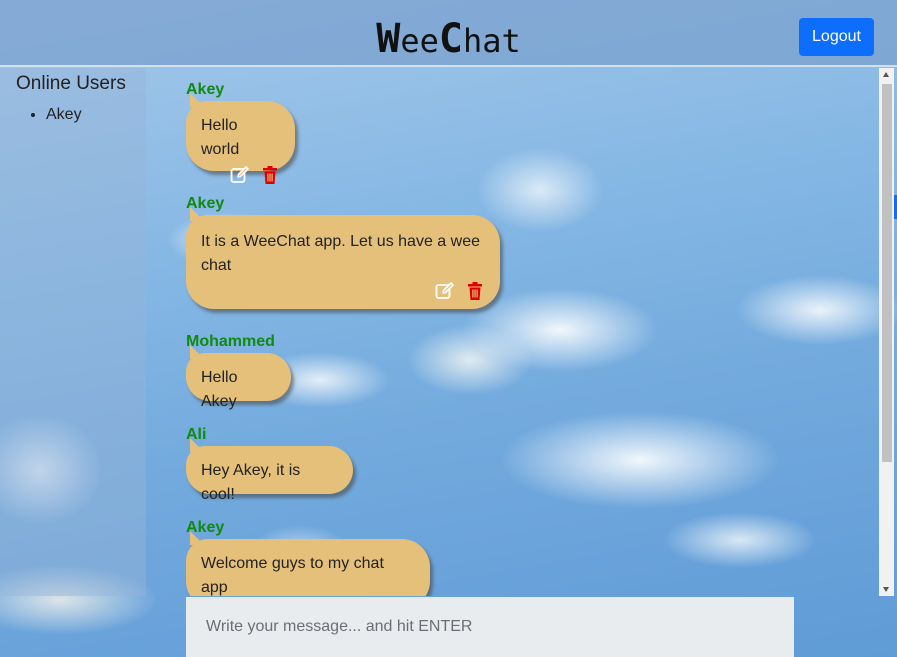  Describe the element at coordinates (251, 482) in the screenshot. I see `message-text: Hey Akey, it is cool!` at that location.